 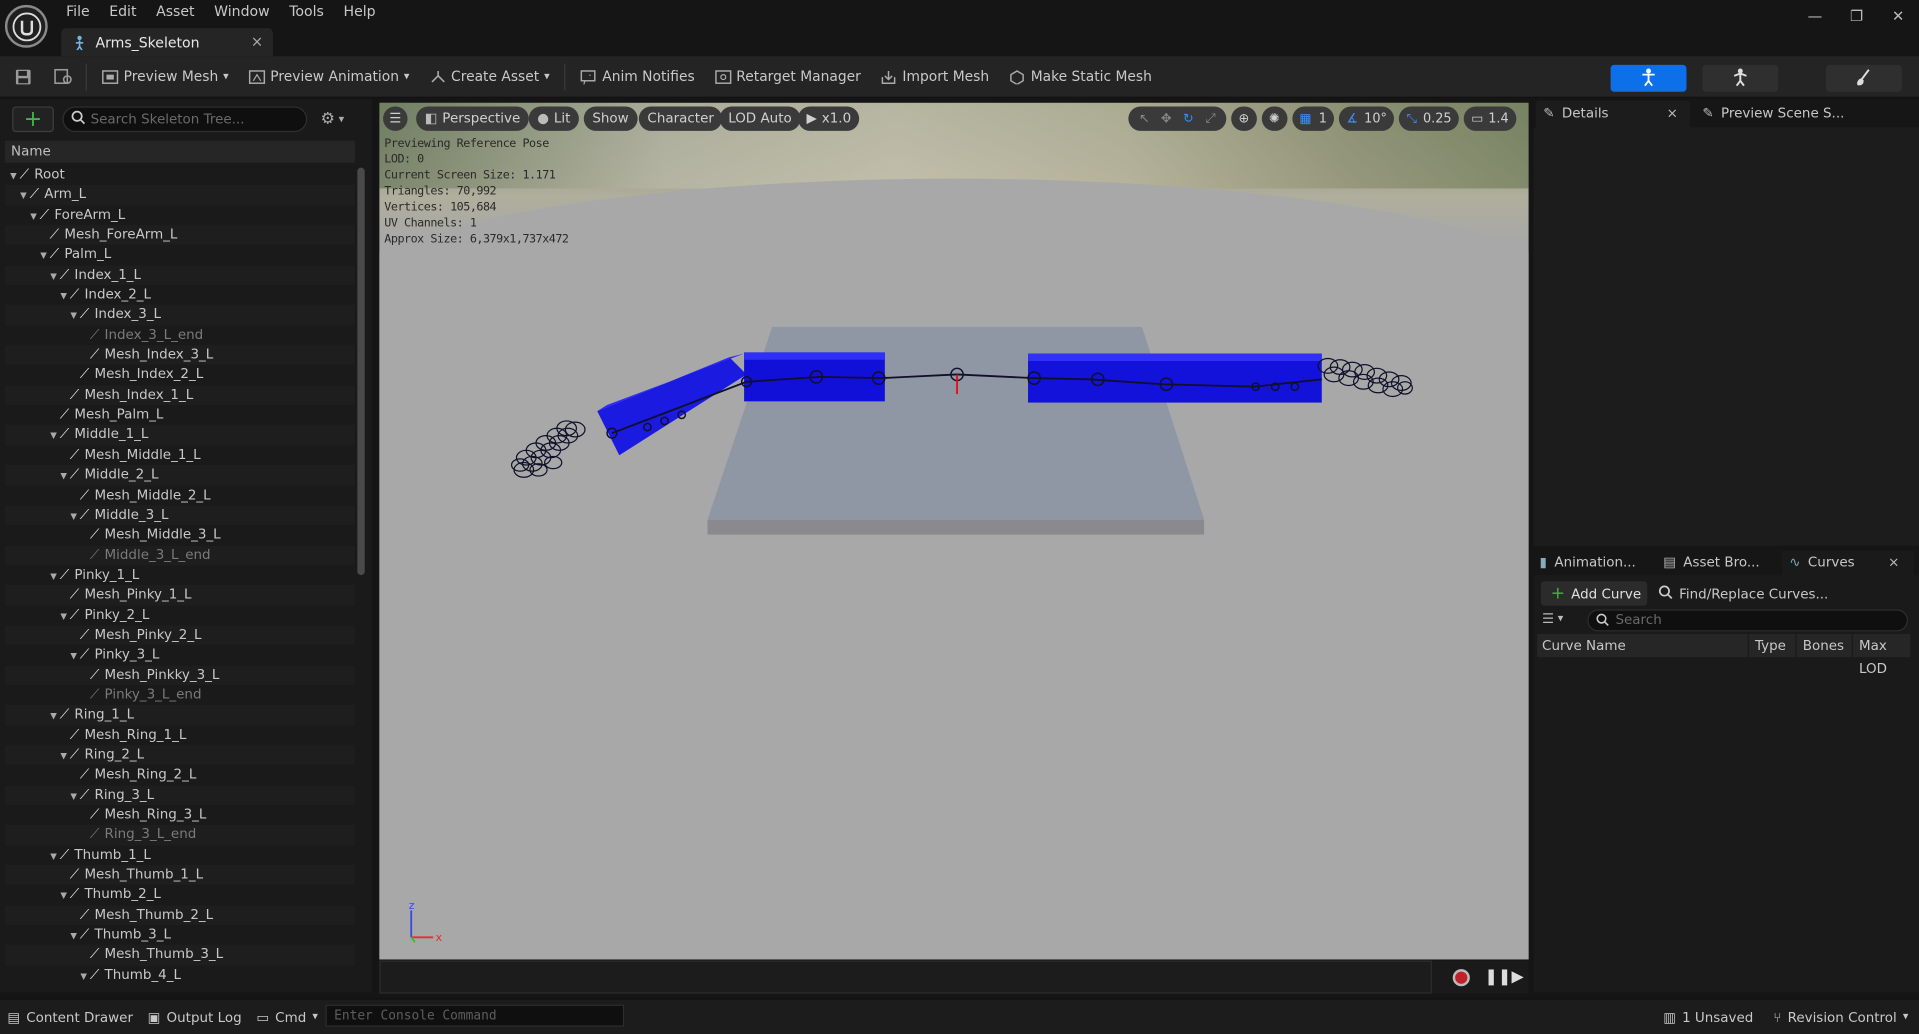 I want to click on scale-snap-button: ⤡ 0.25, so click(x=1429, y=118).